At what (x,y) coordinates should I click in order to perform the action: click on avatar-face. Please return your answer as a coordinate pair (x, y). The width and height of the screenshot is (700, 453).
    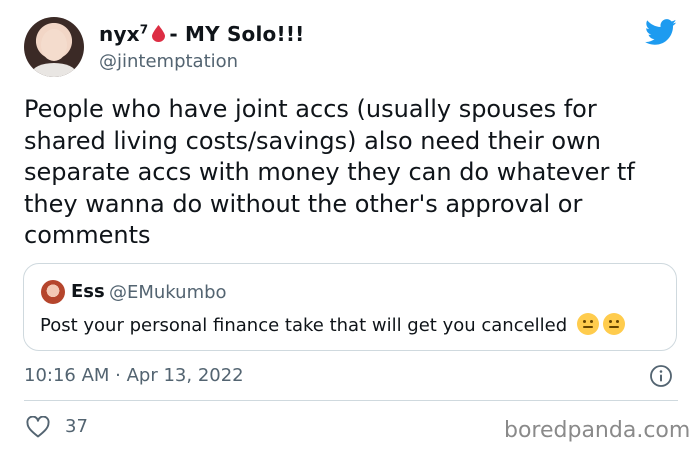
    Looking at the image, I should click on (54, 45).